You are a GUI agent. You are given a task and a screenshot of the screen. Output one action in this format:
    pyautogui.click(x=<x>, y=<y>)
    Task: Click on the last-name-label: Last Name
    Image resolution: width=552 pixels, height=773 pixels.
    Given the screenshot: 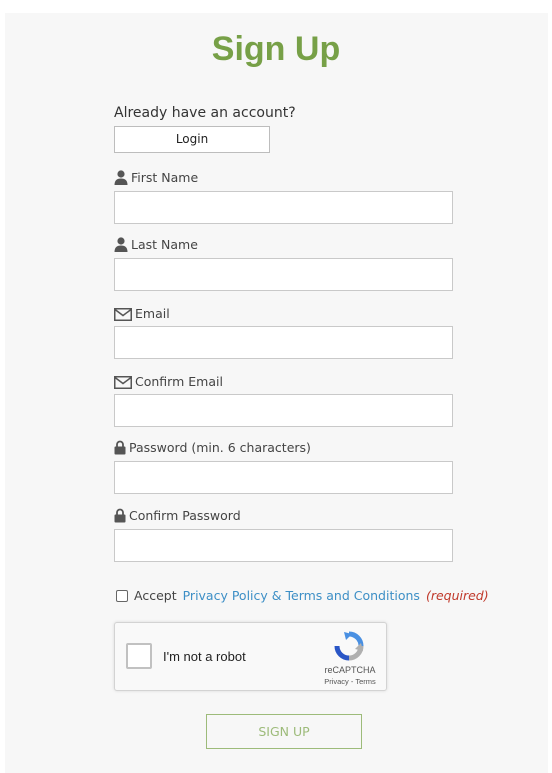 What is the action you would take?
    pyautogui.click(x=156, y=244)
    